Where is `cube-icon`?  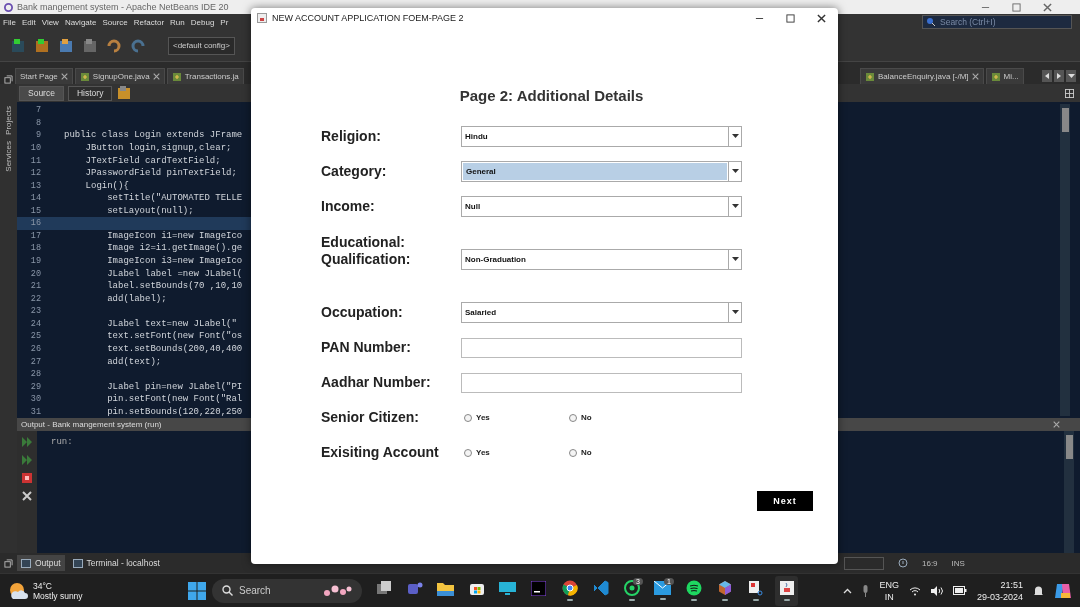 cube-icon is located at coordinates (724, 588).